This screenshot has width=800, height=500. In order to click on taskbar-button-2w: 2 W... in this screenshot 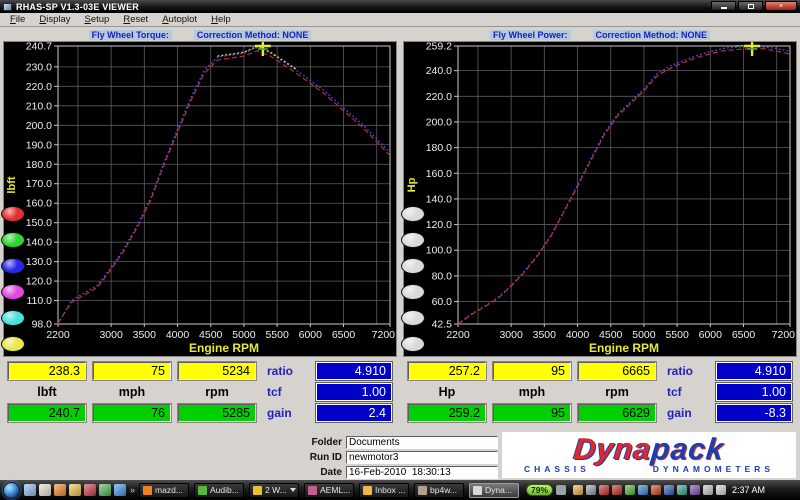, I will do `click(274, 490)`.